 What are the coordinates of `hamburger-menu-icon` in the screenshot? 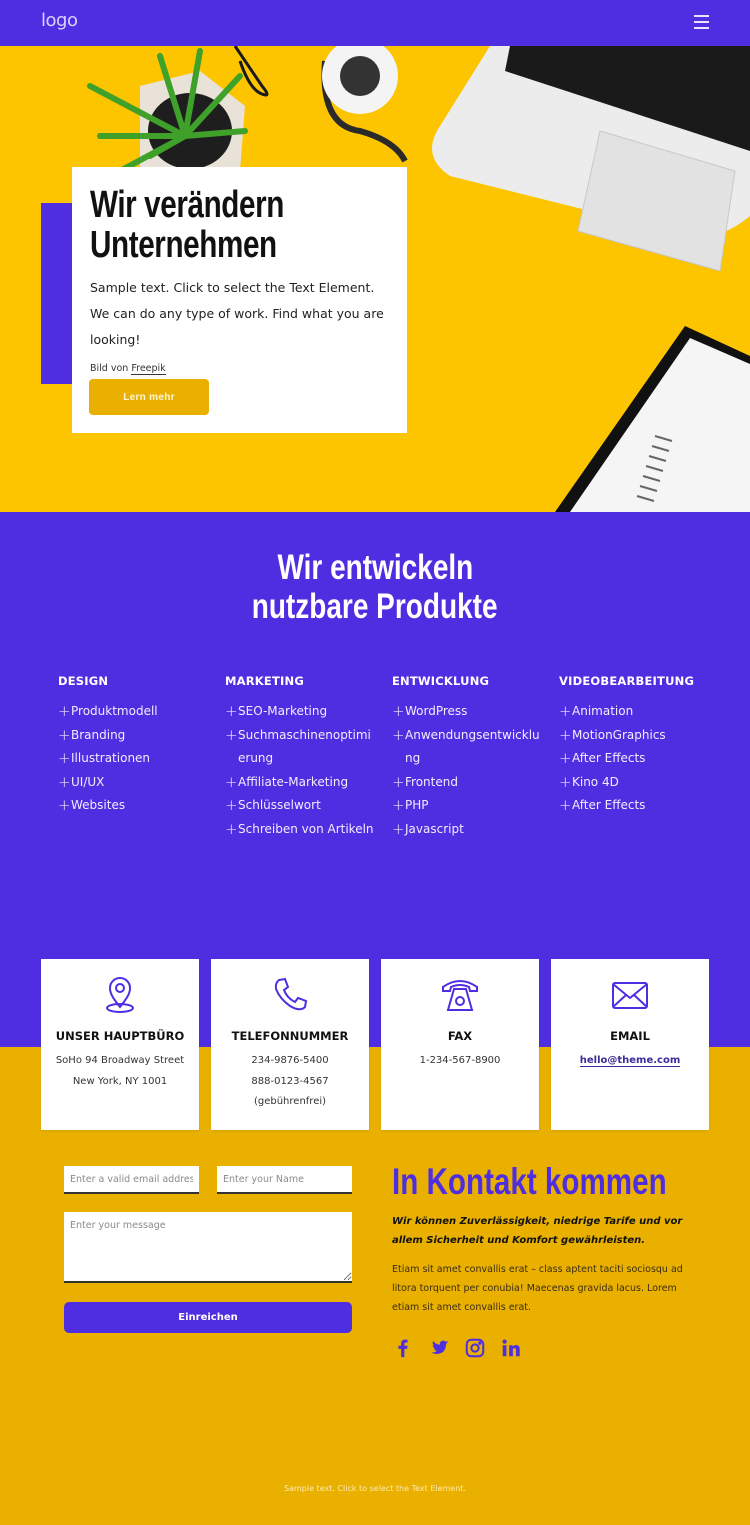 It's located at (701, 22).